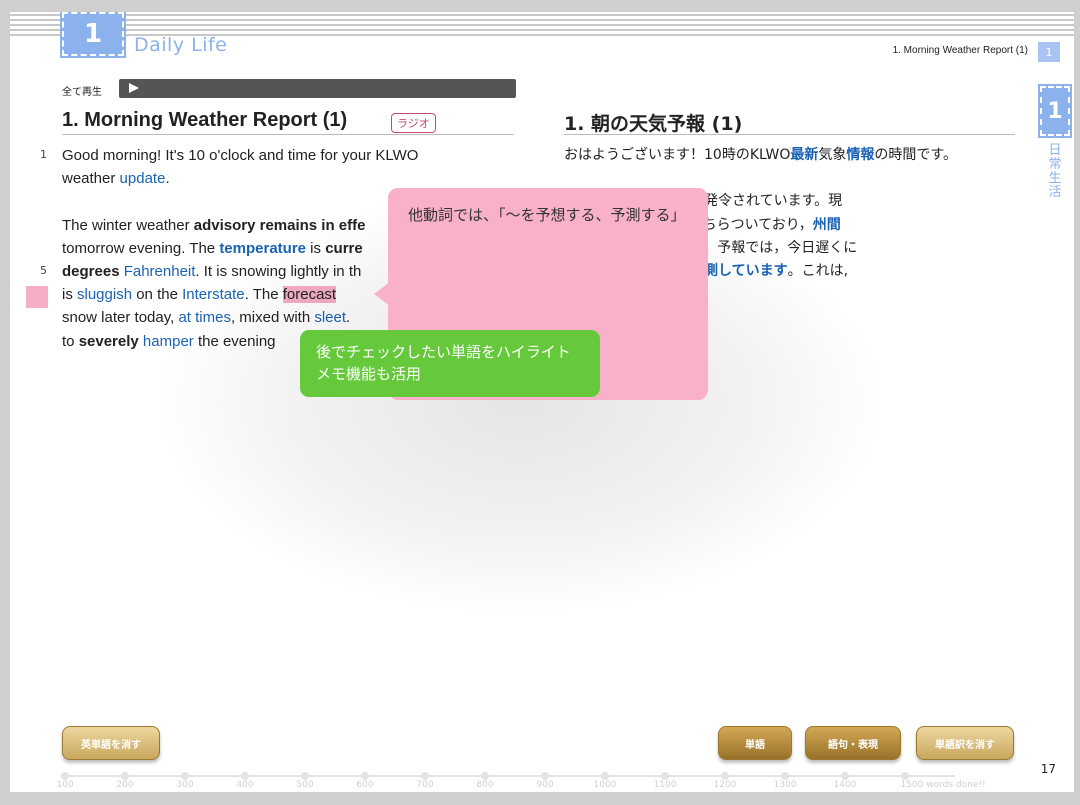 The height and width of the screenshot is (805, 1080). Describe the element at coordinates (272, 318) in the screenshot. I see `passage-text: , mixed with` at that location.